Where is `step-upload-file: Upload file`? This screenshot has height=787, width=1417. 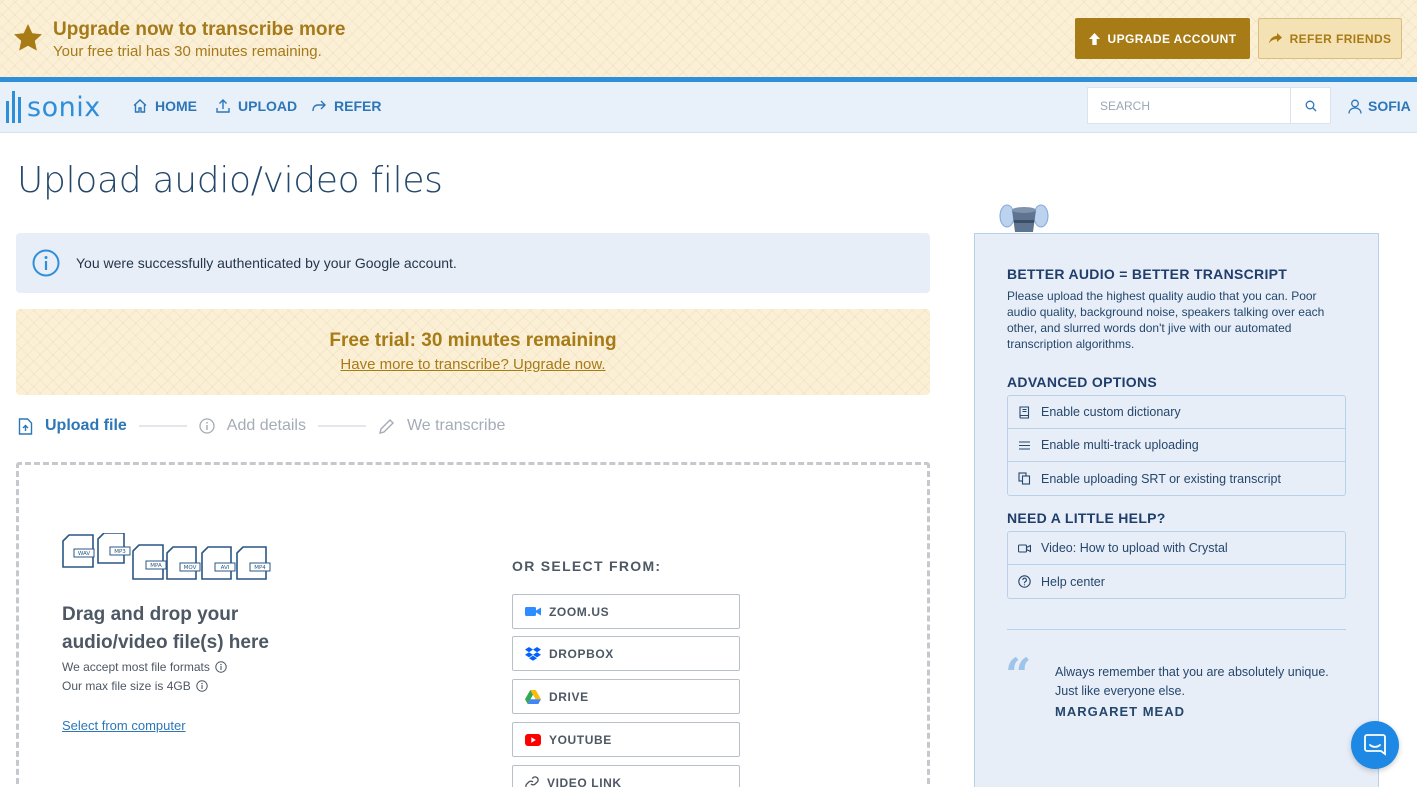
step-upload-file: Upload file is located at coordinates (72, 426).